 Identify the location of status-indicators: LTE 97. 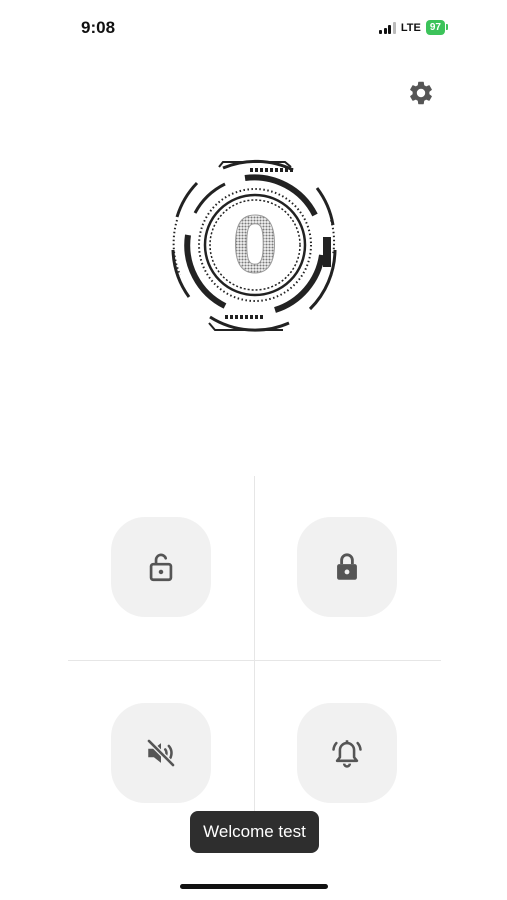
(414, 27).